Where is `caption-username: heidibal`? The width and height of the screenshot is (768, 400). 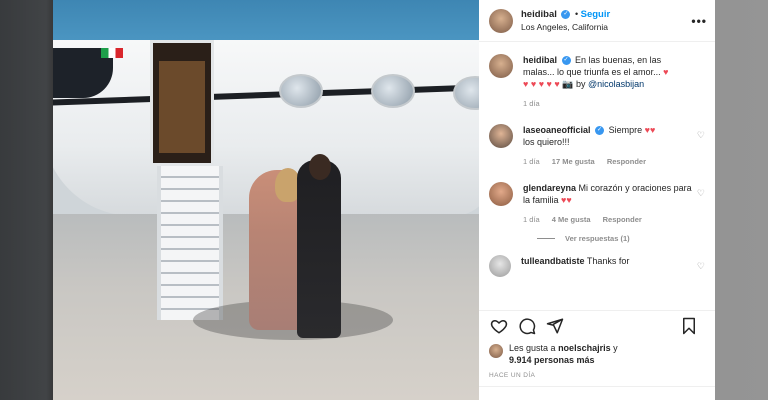
caption-username: heidibal is located at coordinates (540, 60).